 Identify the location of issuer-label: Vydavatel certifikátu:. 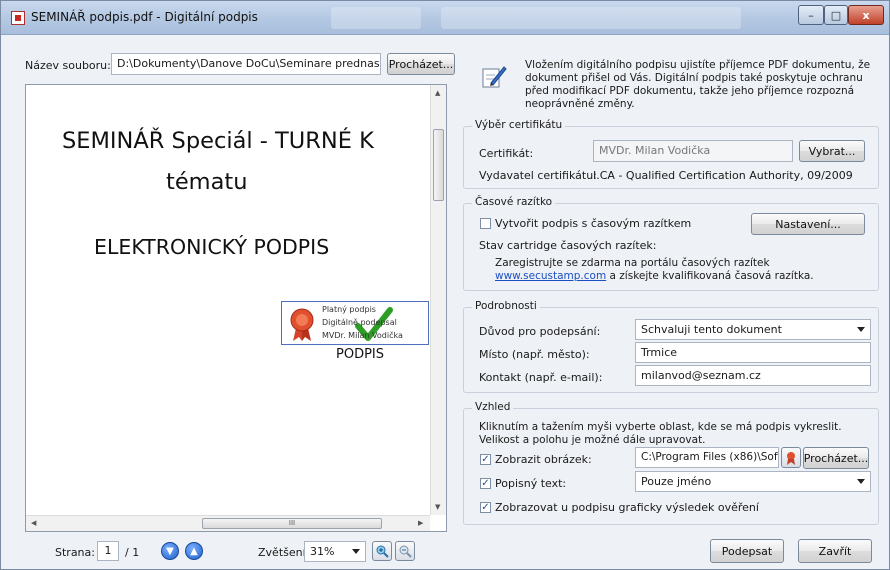
(538, 175).